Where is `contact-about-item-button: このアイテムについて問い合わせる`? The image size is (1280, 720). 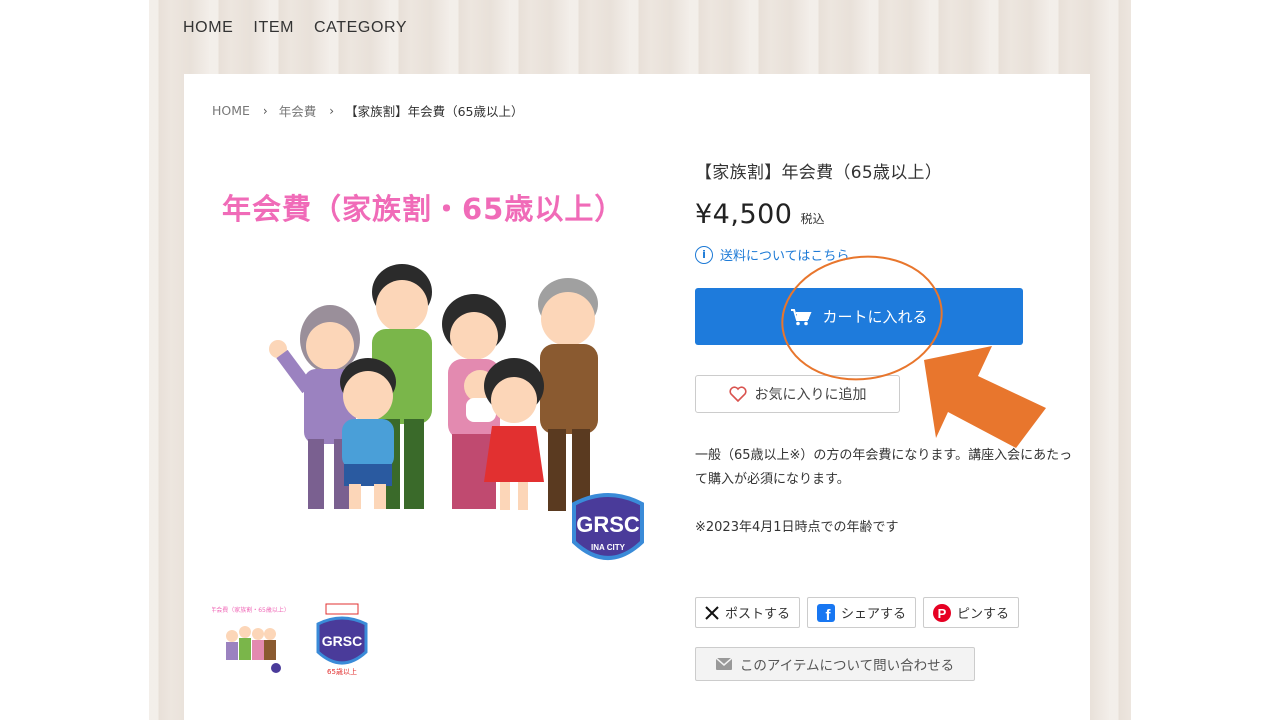 contact-about-item-button: このアイテムについて問い合わせる is located at coordinates (835, 664).